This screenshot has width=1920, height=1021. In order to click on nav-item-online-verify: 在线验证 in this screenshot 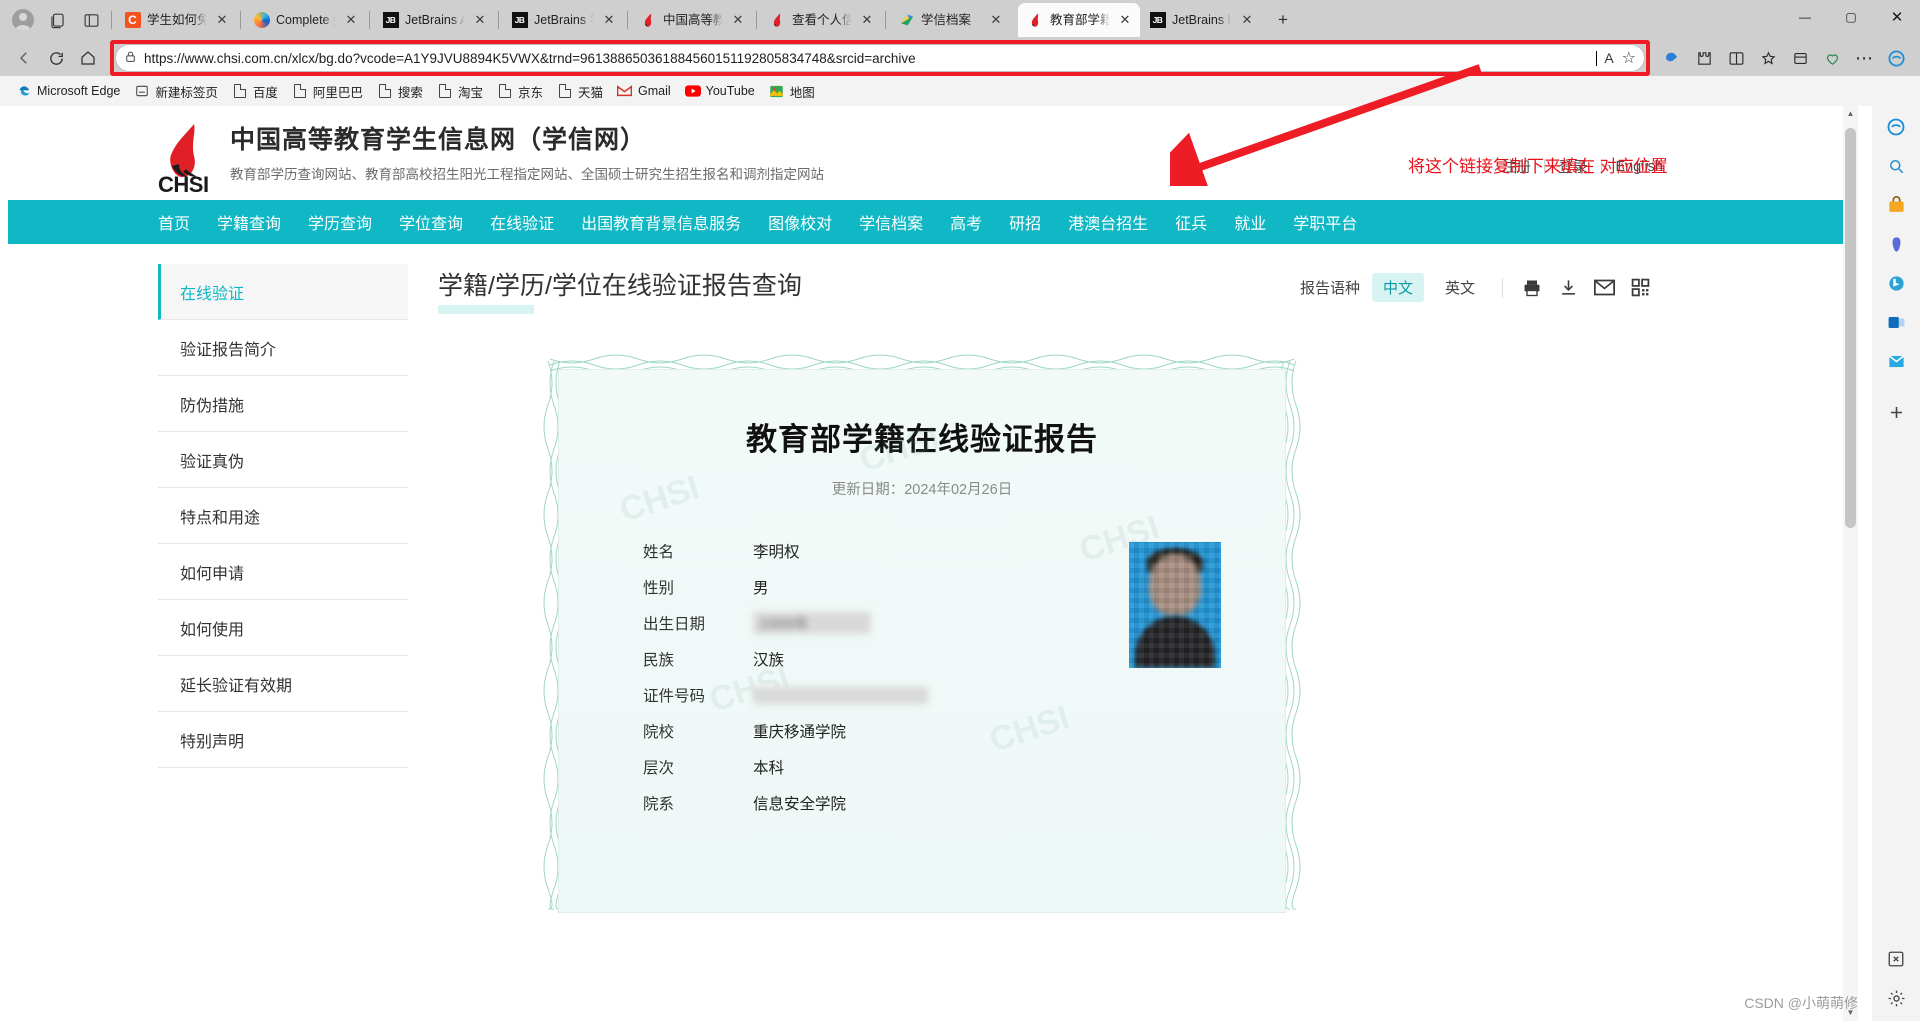, I will do `click(522, 222)`.